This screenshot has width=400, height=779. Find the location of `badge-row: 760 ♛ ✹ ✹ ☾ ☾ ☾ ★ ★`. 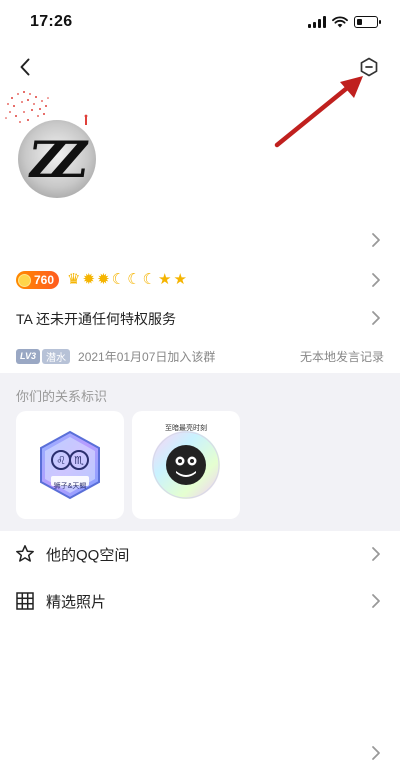

badge-row: 760 ♛ ✹ ✹ ☾ ☾ ☾ ★ ★ is located at coordinates (101, 280).